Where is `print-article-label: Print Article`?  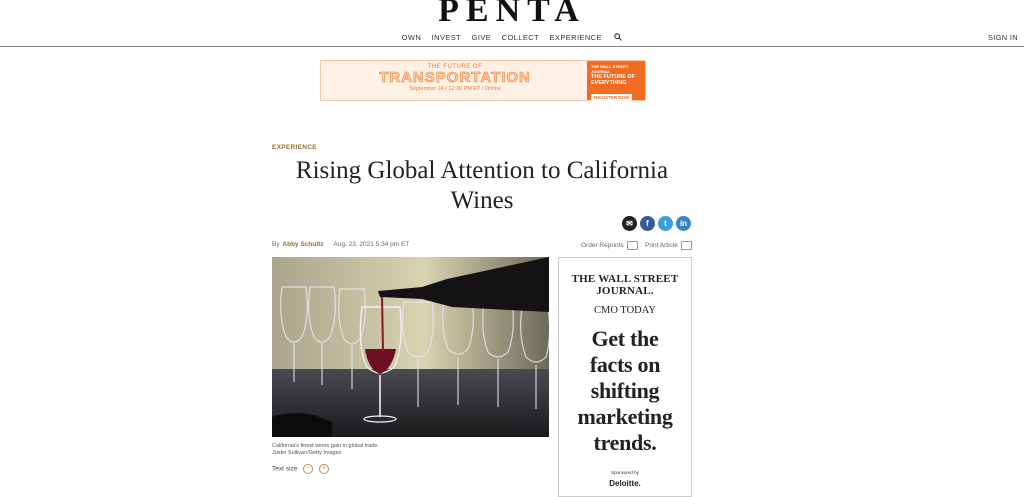 print-article-label: Print Article is located at coordinates (661, 246).